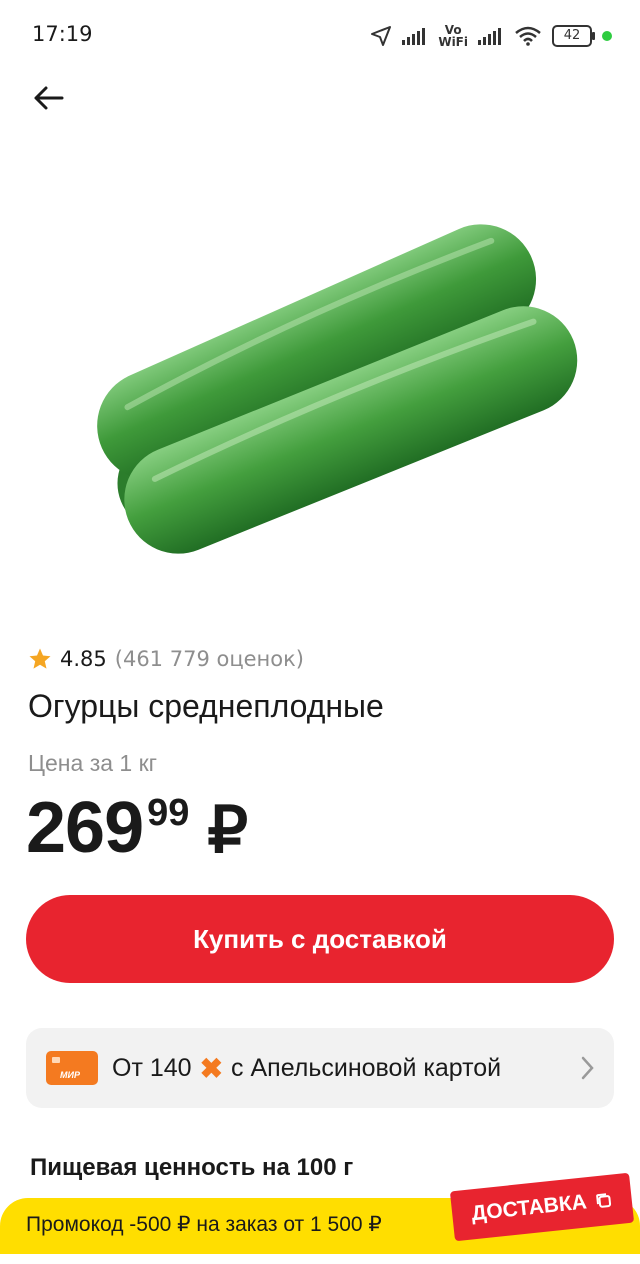  I want to click on offer-prefix: От 140, so click(152, 1067).